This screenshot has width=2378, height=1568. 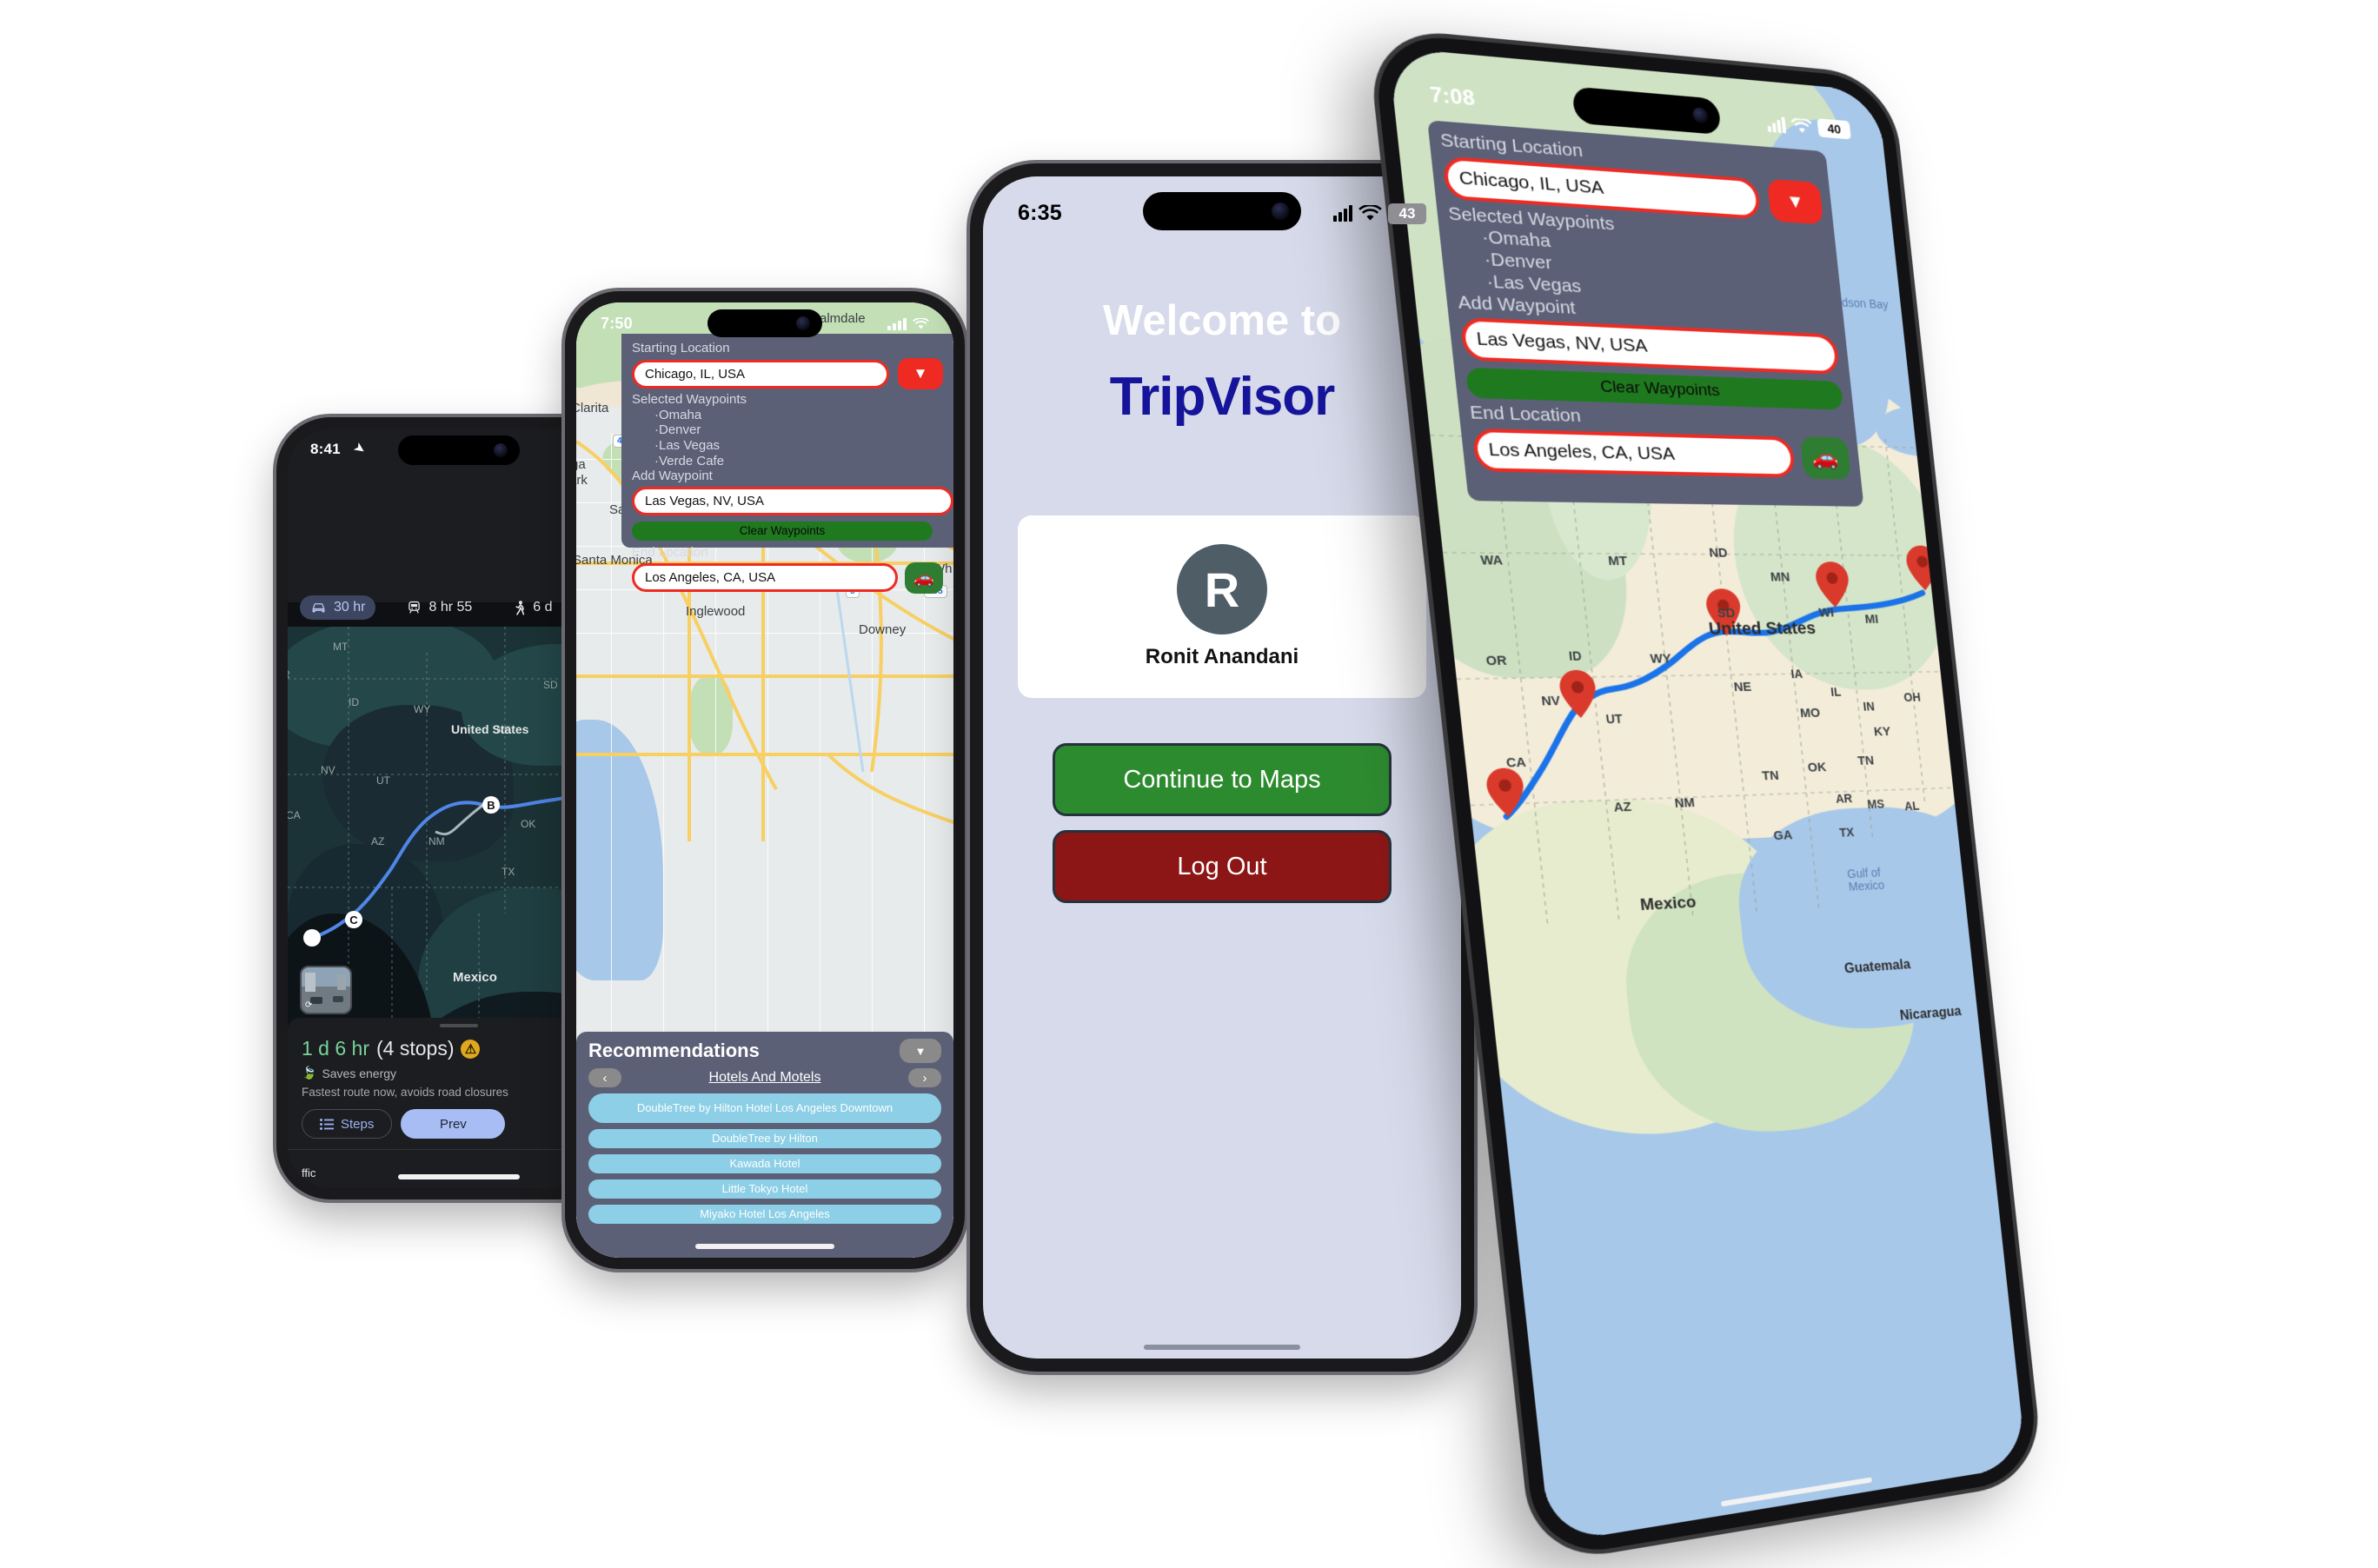 I want to click on saves-energy-label: Saves energy, so click(x=359, y=1073).